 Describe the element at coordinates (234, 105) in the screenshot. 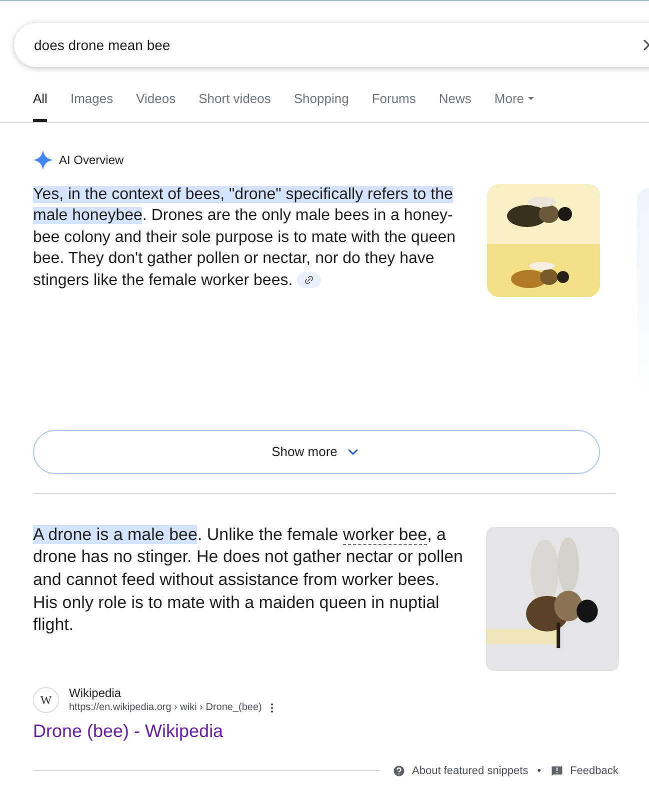

I see `tab: Short videos` at that location.